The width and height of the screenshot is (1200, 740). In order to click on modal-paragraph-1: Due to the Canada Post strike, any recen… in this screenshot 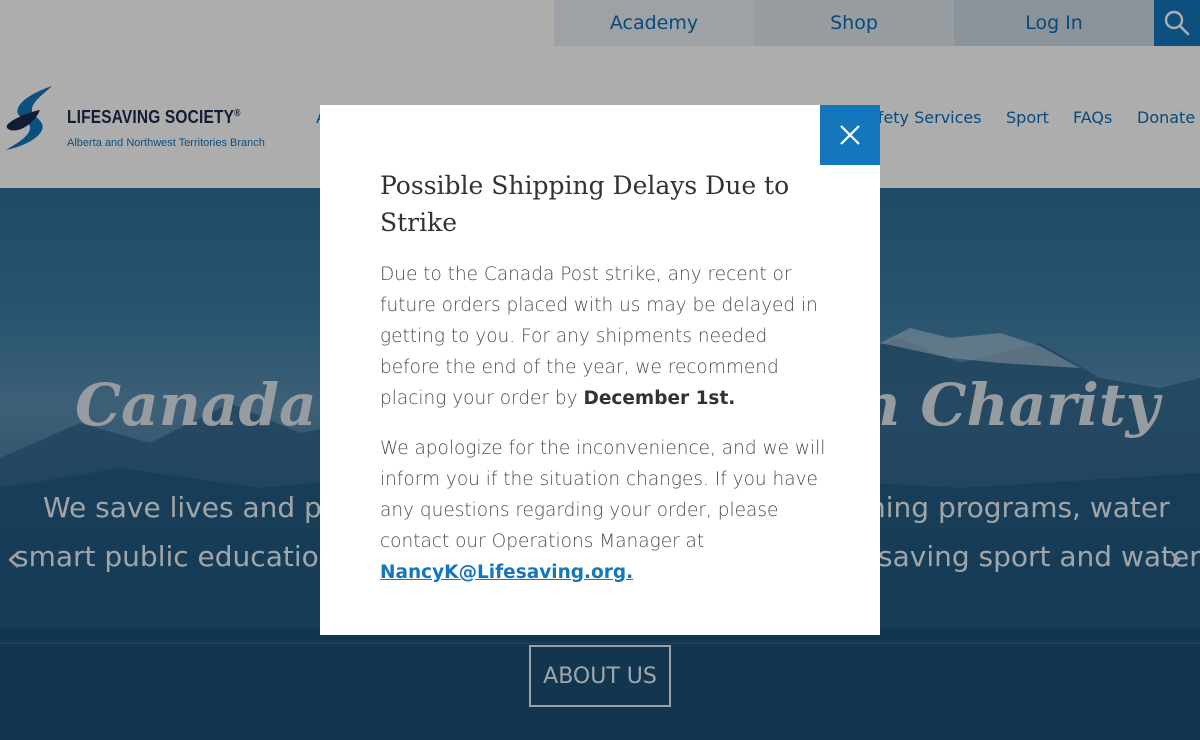, I will do `click(605, 336)`.